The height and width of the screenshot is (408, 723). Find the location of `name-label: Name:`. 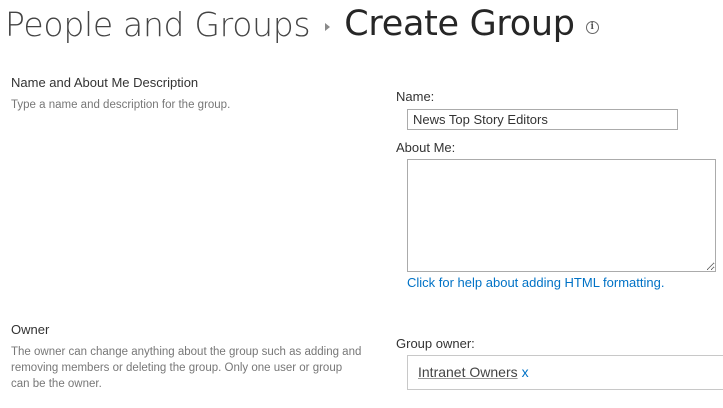

name-label: Name: is located at coordinates (415, 96).